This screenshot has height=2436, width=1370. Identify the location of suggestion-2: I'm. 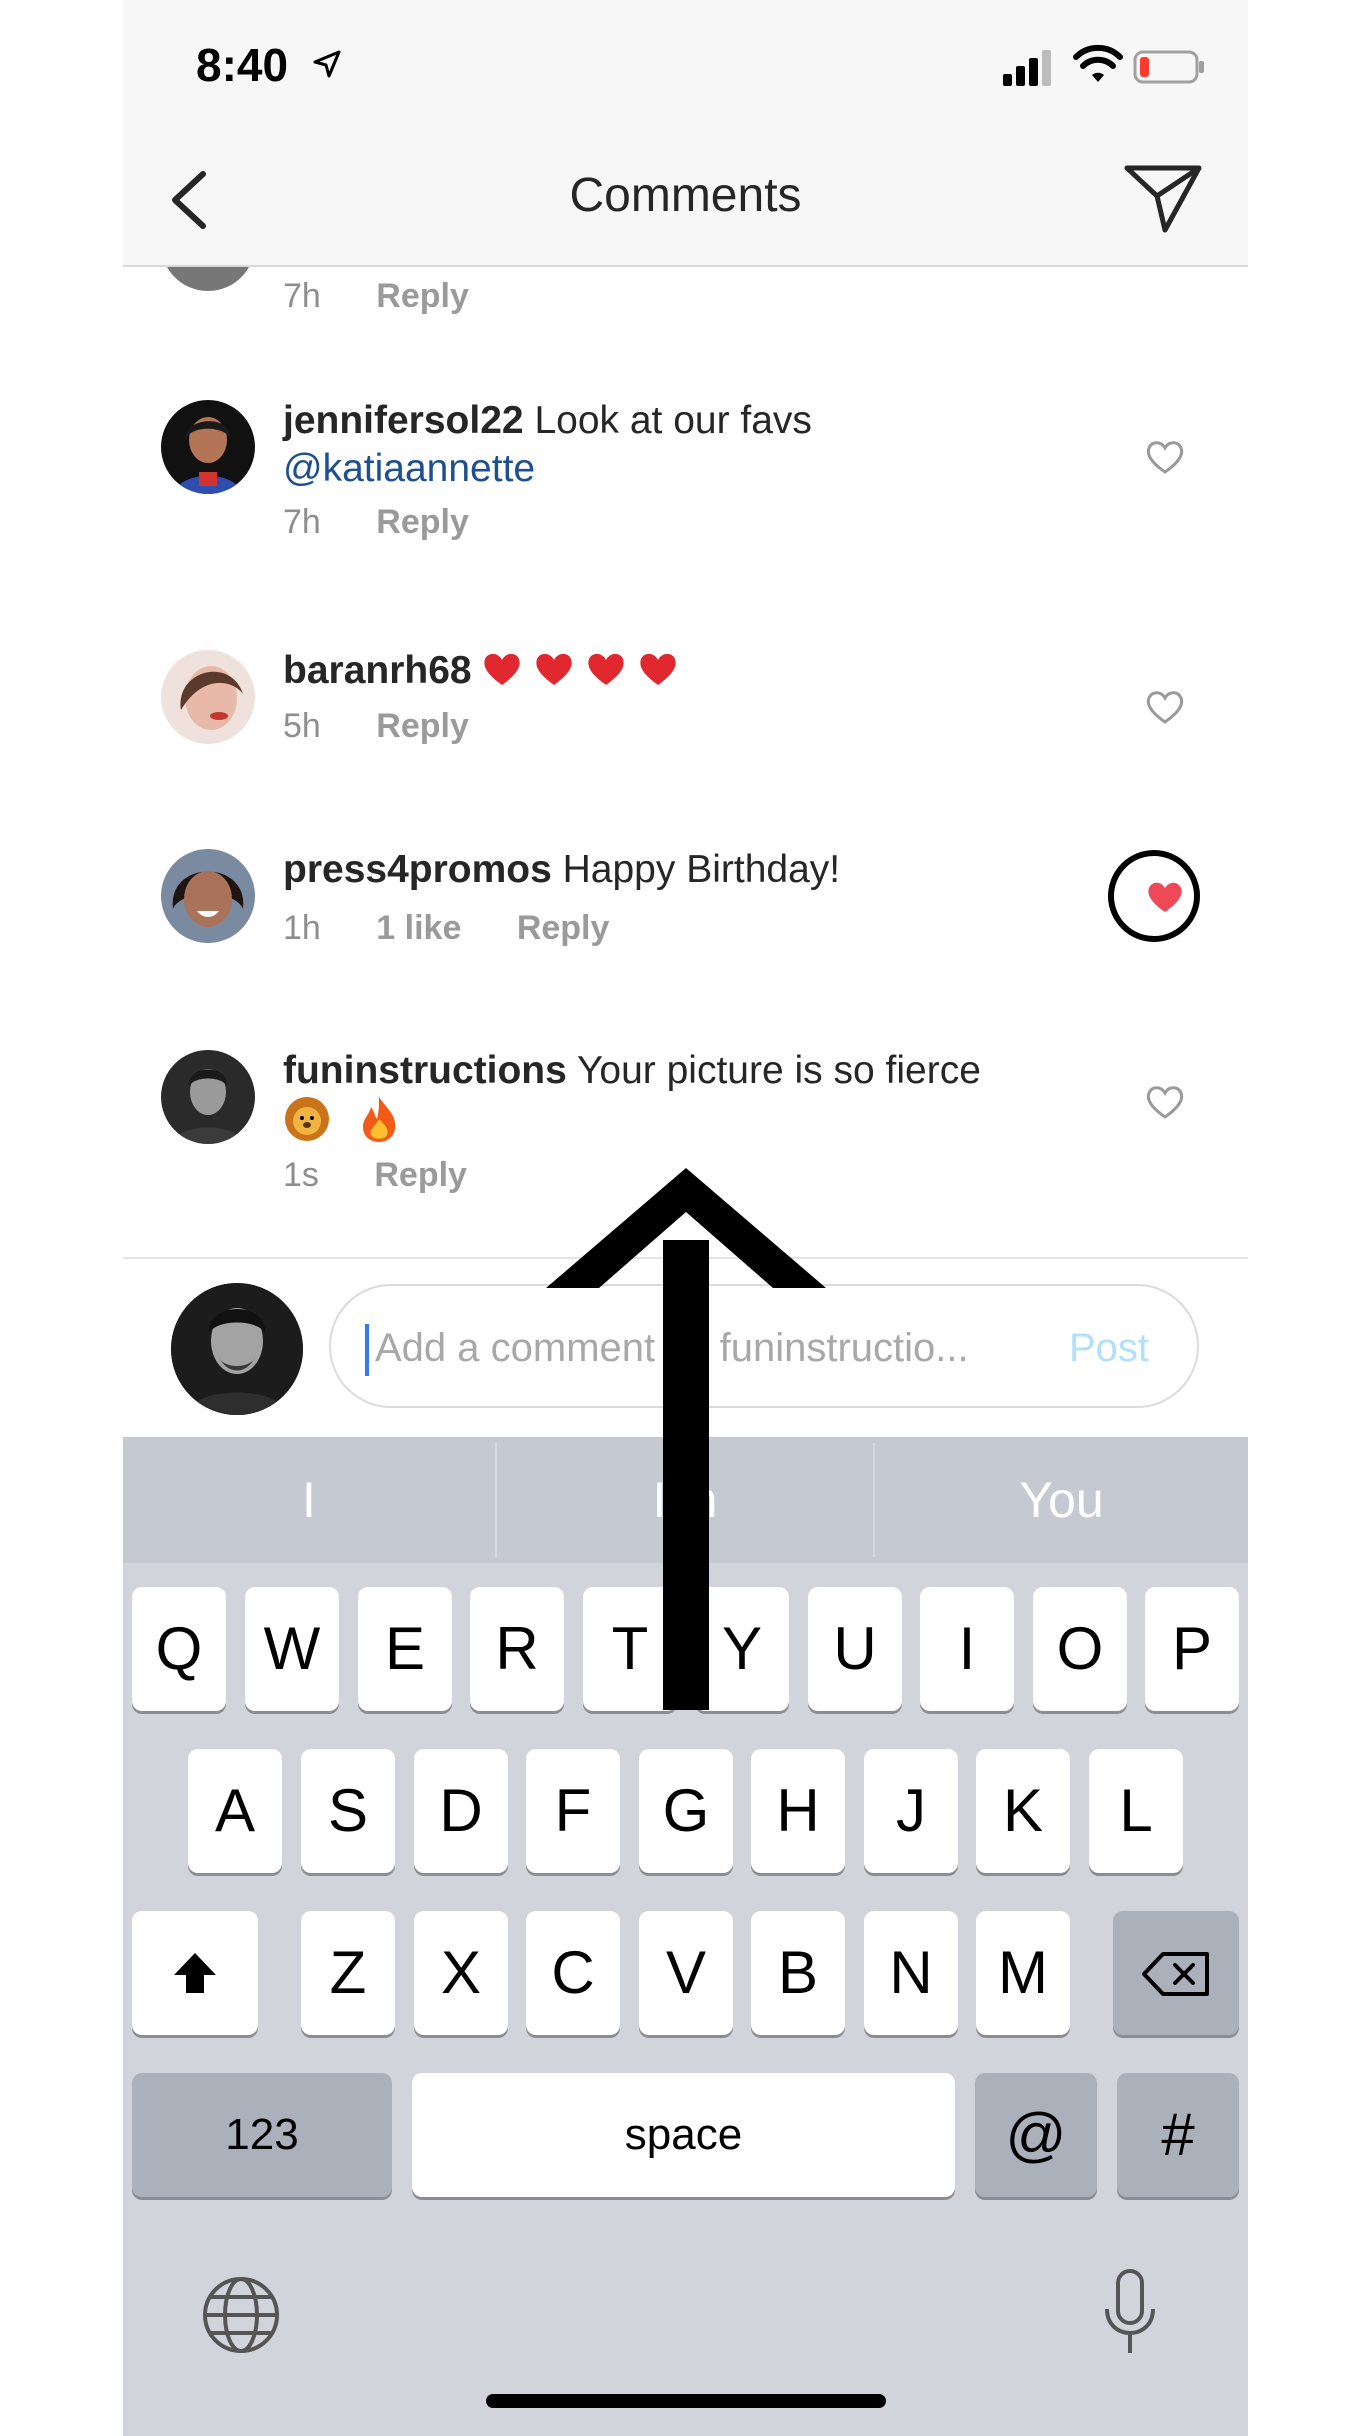
(685, 1500).